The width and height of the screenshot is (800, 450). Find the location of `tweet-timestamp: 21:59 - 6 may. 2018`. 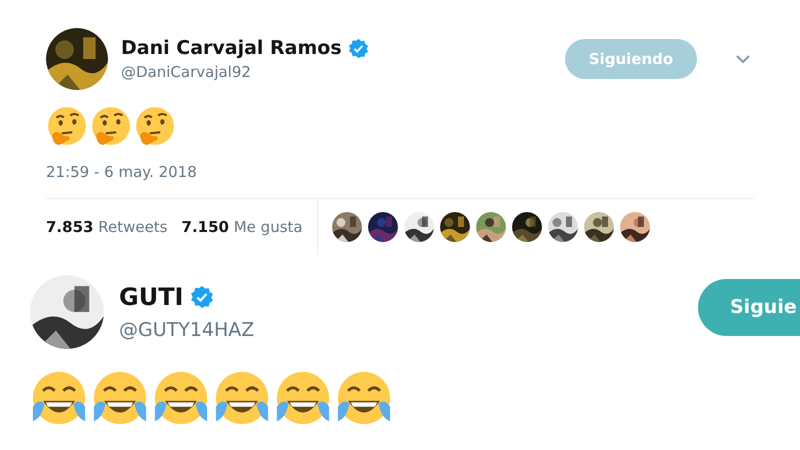

tweet-timestamp: 21:59 - 6 may. 2018 is located at coordinates (122, 172).